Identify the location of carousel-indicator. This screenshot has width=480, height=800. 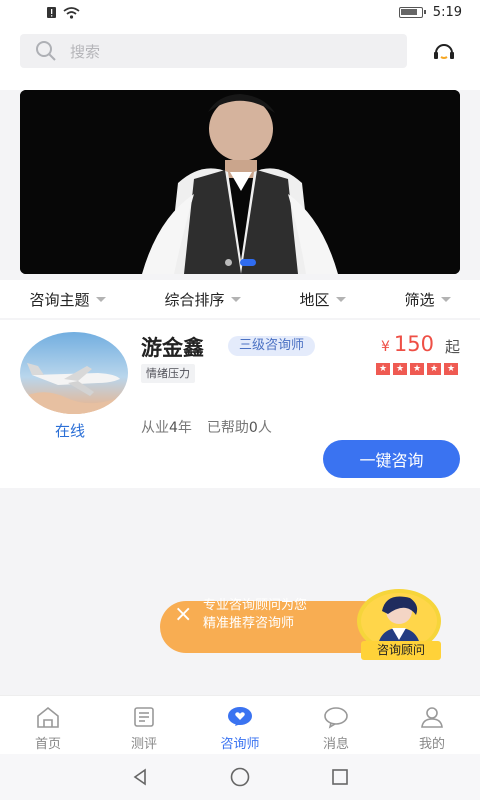
(240, 262).